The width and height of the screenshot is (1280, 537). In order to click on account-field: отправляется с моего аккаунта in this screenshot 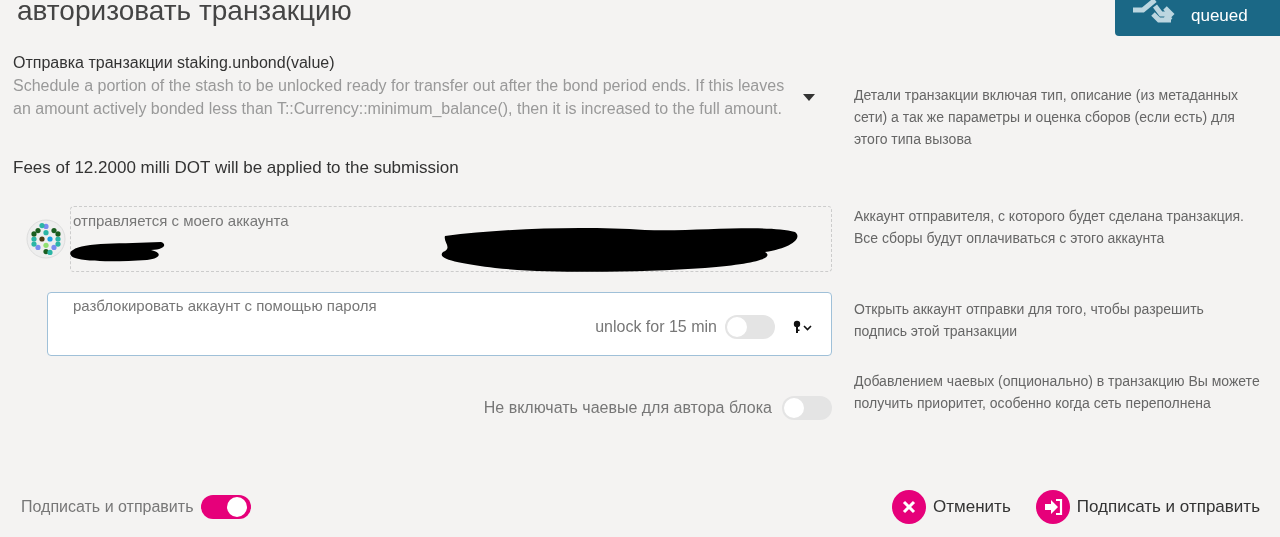, I will do `click(451, 239)`.